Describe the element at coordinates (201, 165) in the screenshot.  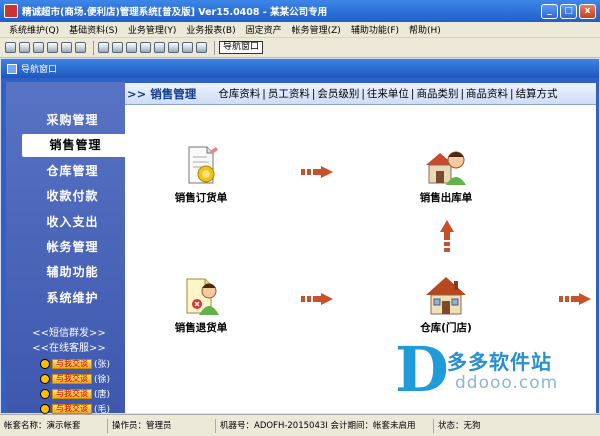
I see `sales-order-icon` at that location.